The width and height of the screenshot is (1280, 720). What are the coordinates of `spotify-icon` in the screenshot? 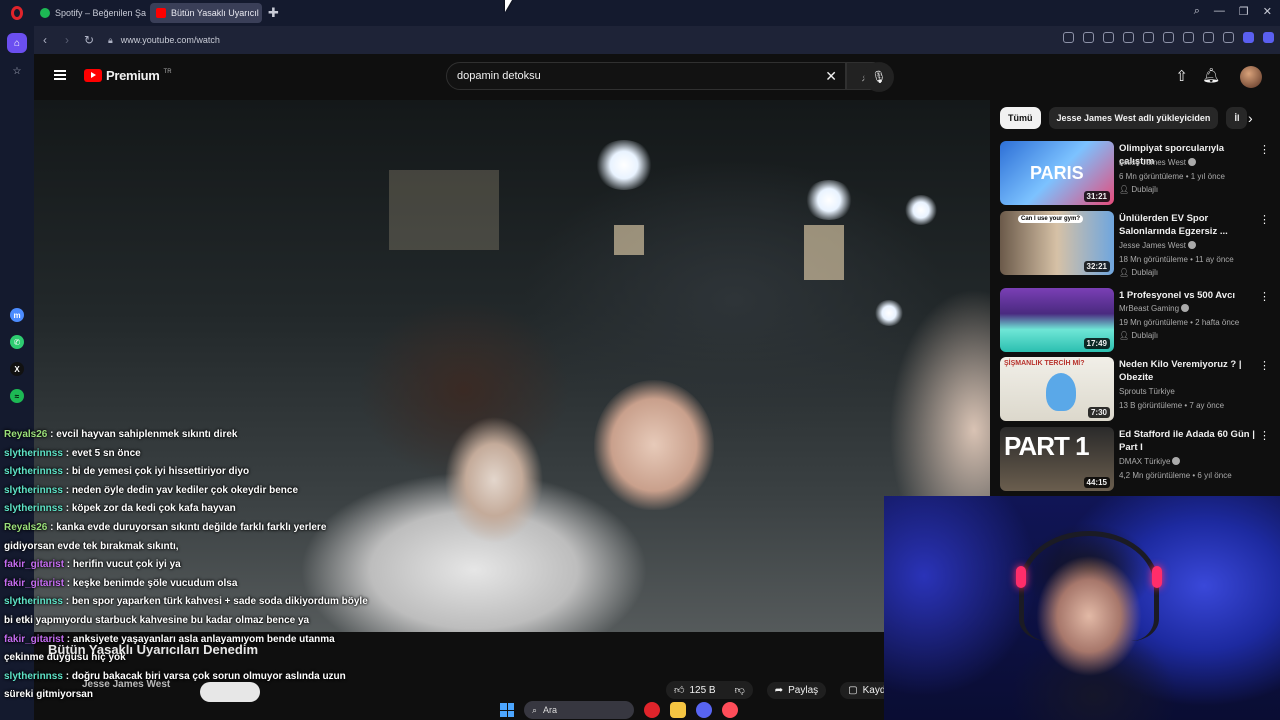 It's located at (45, 13).